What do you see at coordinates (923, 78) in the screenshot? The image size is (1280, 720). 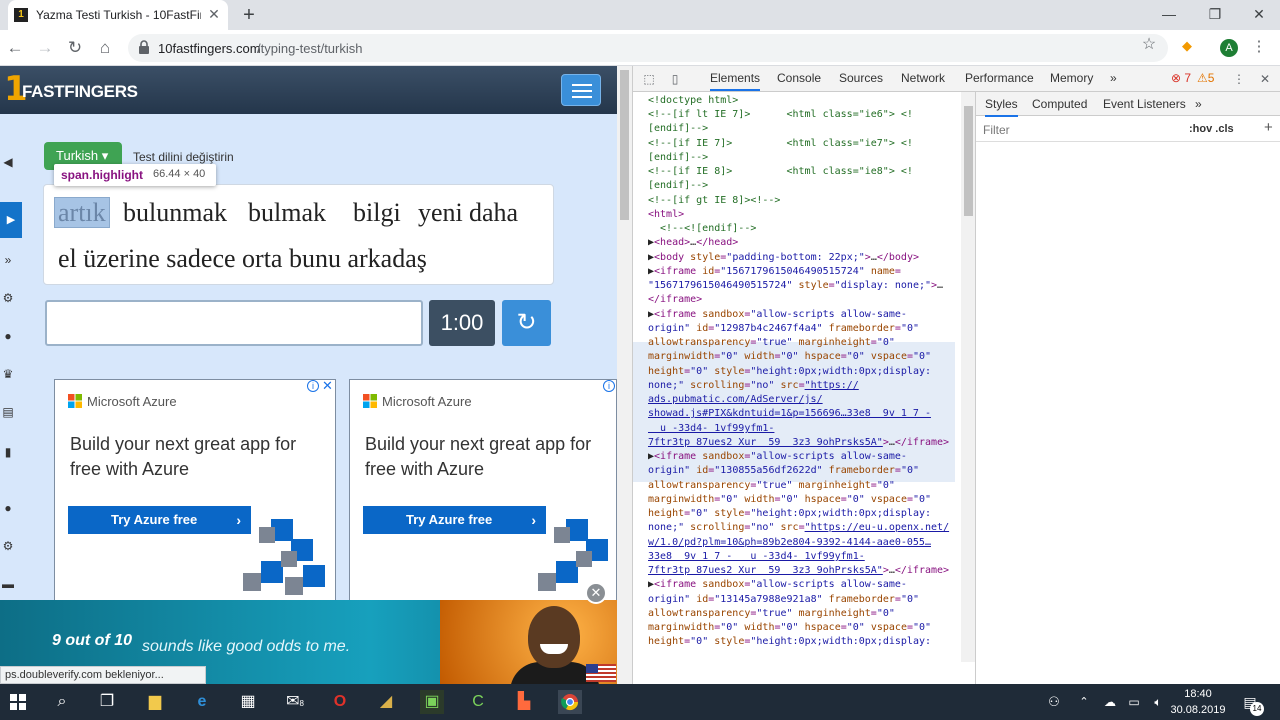 I see `tab-network: Network` at bounding box center [923, 78].